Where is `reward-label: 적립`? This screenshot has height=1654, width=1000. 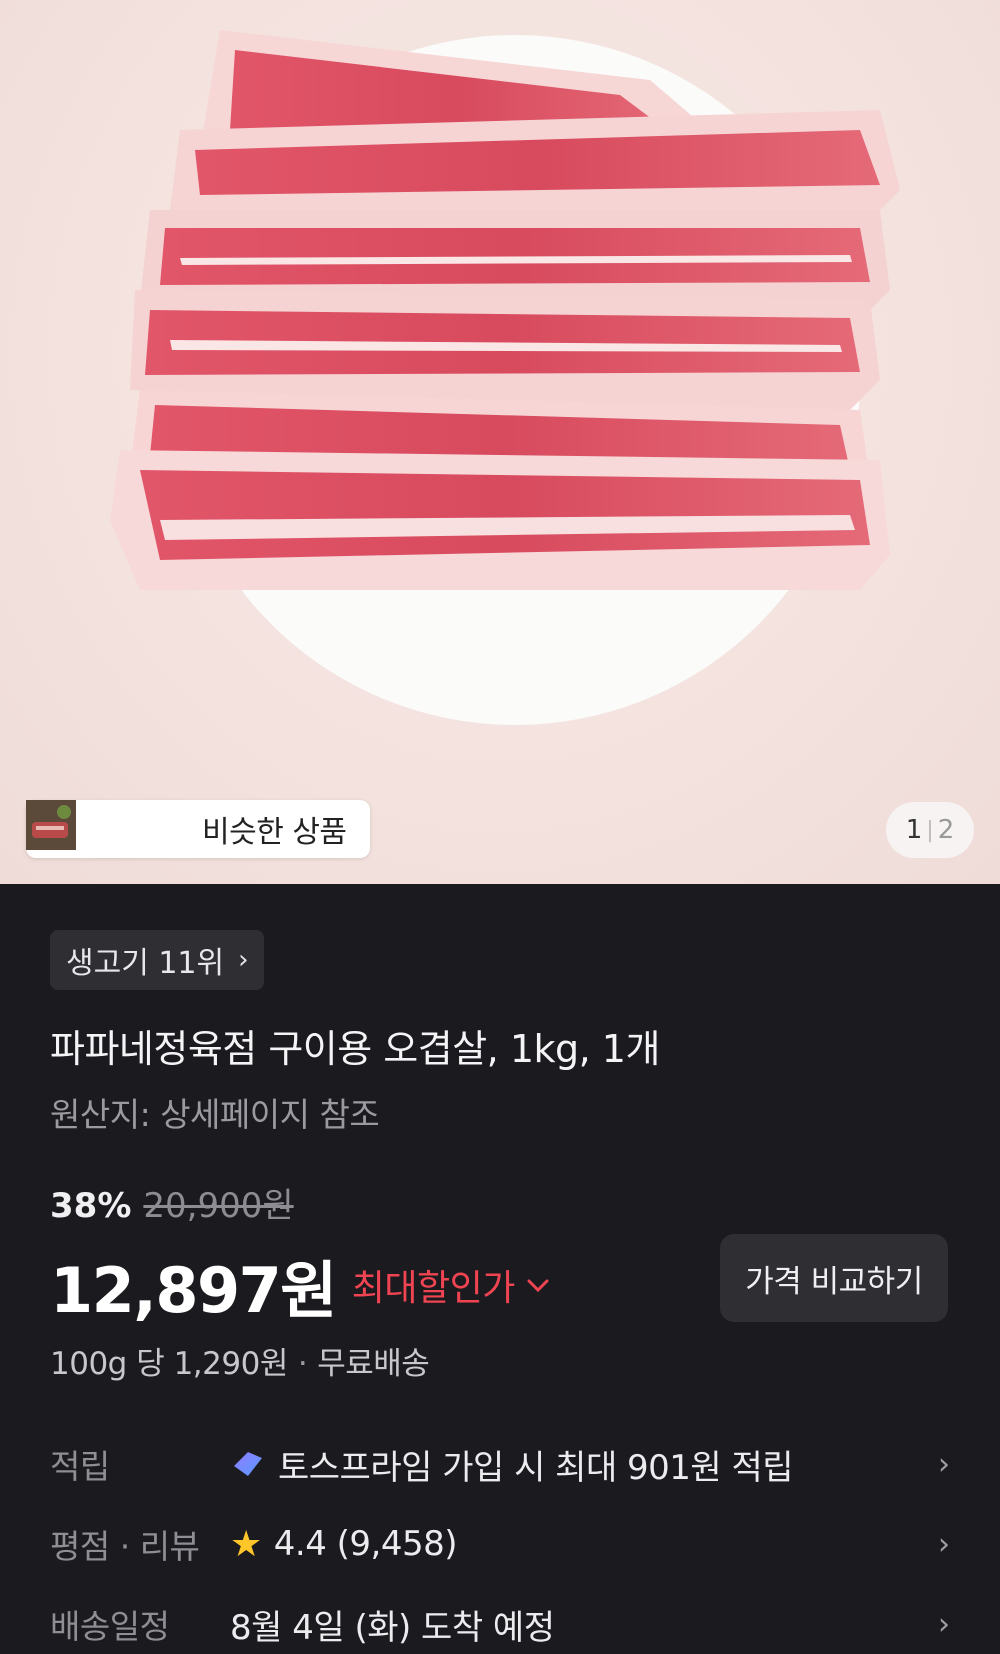
reward-label: 적립 is located at coordinates (80, 1466).